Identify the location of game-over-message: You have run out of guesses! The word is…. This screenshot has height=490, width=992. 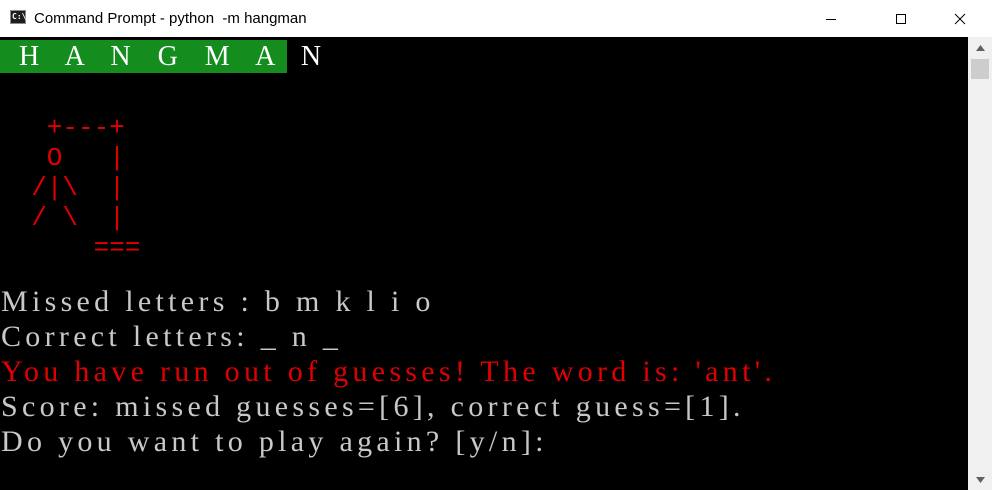
(389, 371).